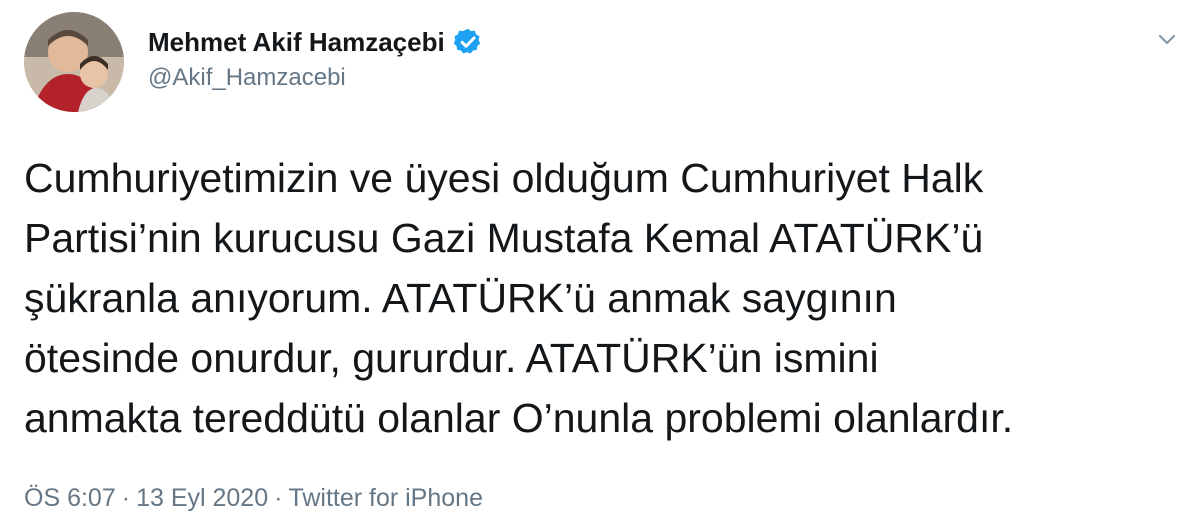 This screenshot has height=531, width=1200. I want to click on tweet-source: Twitter for iPhone, so click(385, 498).